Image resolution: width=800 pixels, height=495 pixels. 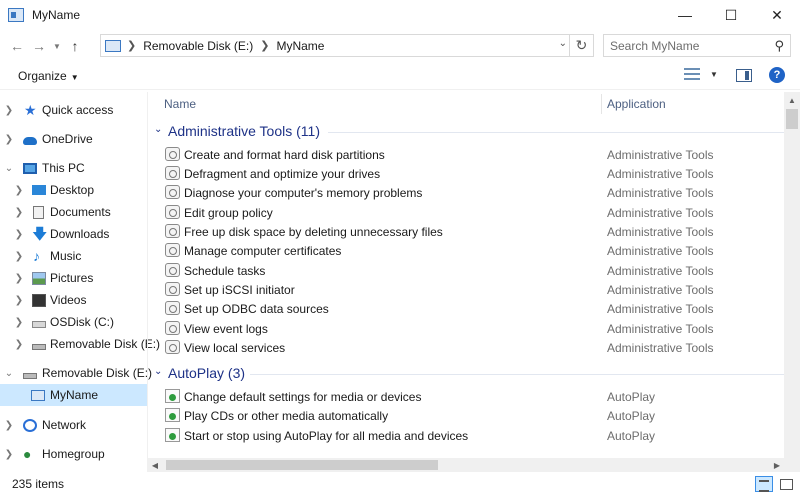 What do you see at coordinates (180, 104) in the screenshot?
I see `column-header-name: Name` at bounding box center [180, 104].